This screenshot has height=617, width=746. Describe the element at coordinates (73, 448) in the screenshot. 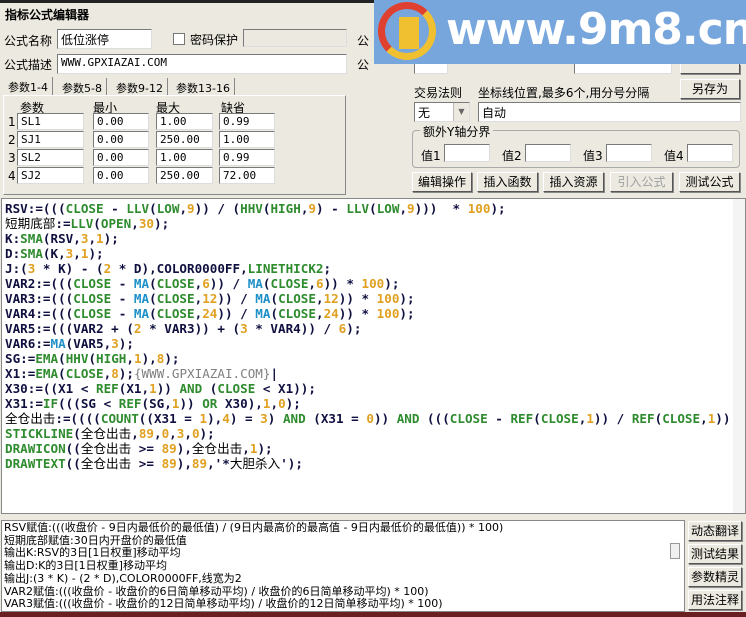

I see `code-token: ((` at that location.